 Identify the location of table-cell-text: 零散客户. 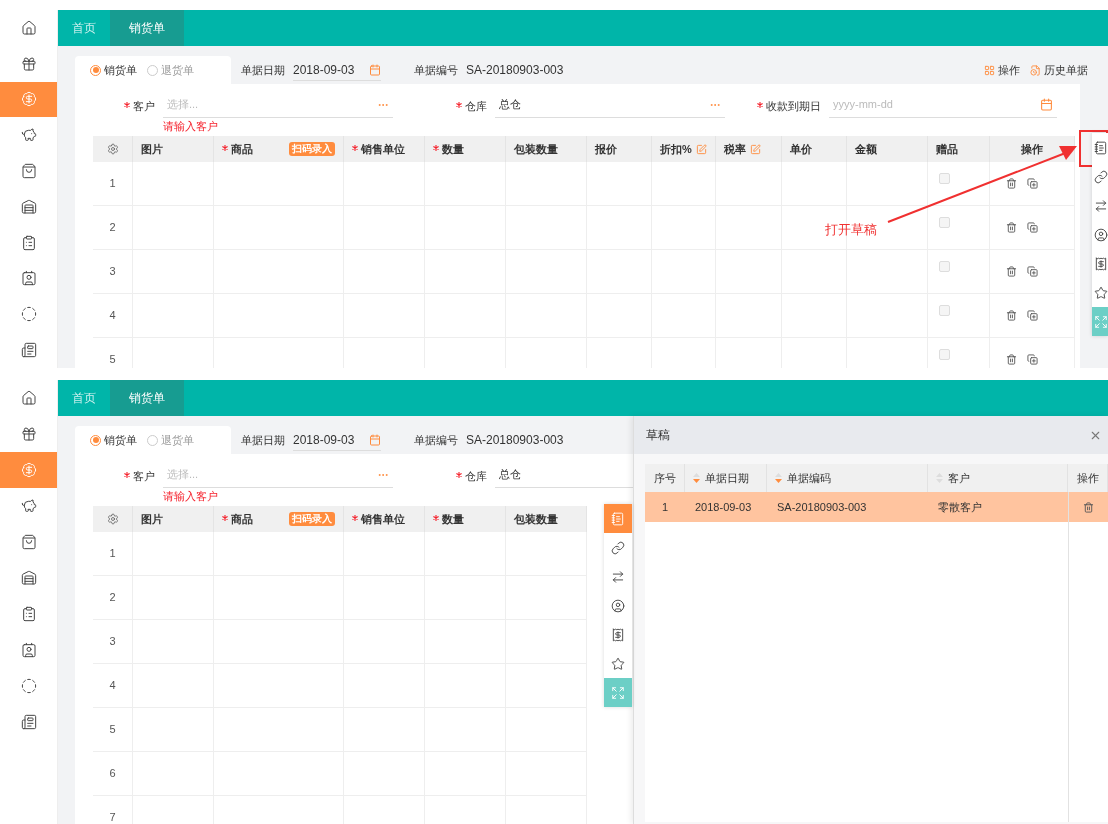
(960, 507).